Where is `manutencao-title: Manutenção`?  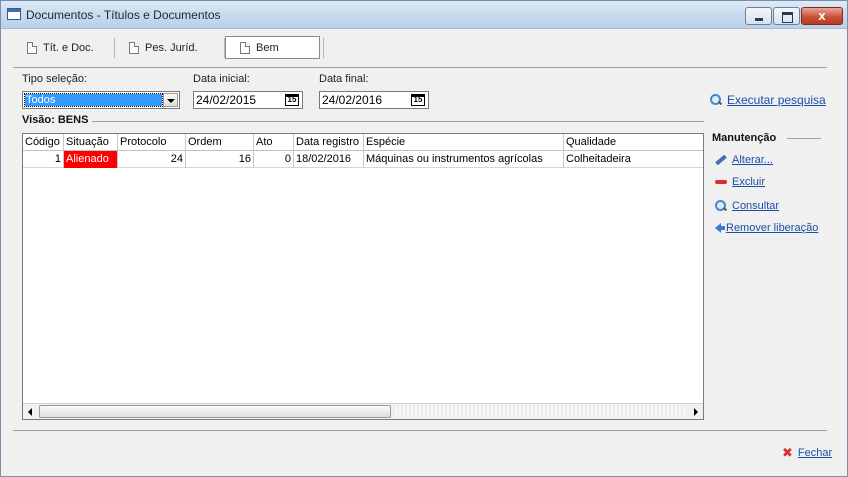
manutencao-title: Manutenção is located at coordinates (744, 138).